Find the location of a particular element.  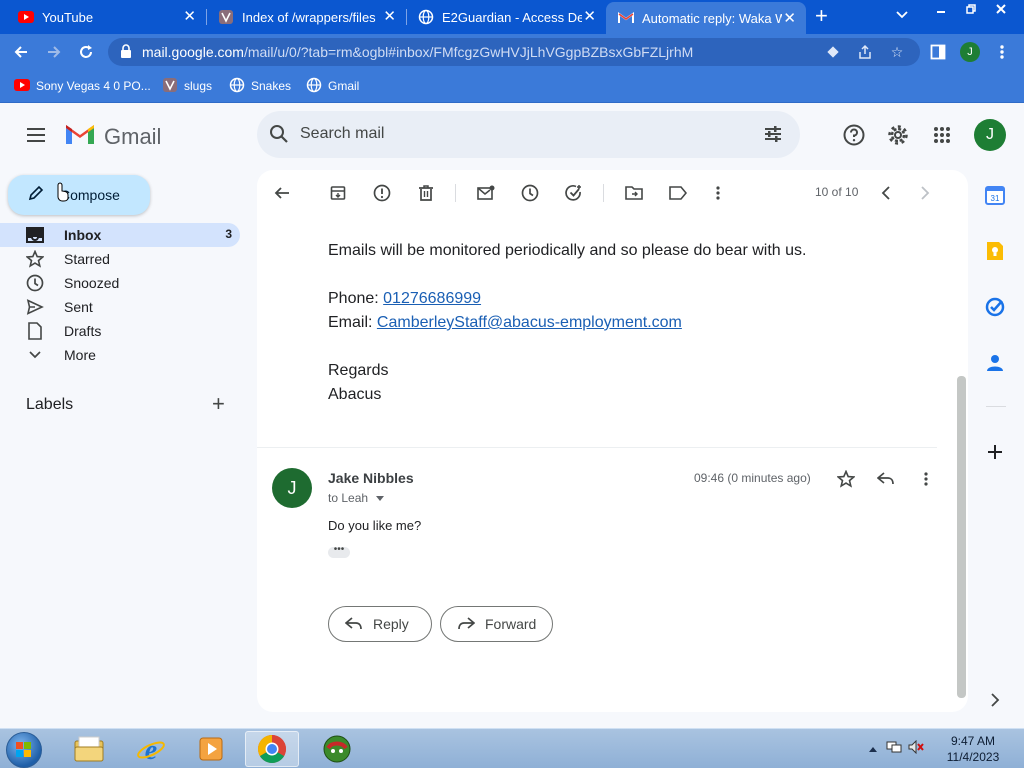

media-player-icon is located at coordinates (211, 749).